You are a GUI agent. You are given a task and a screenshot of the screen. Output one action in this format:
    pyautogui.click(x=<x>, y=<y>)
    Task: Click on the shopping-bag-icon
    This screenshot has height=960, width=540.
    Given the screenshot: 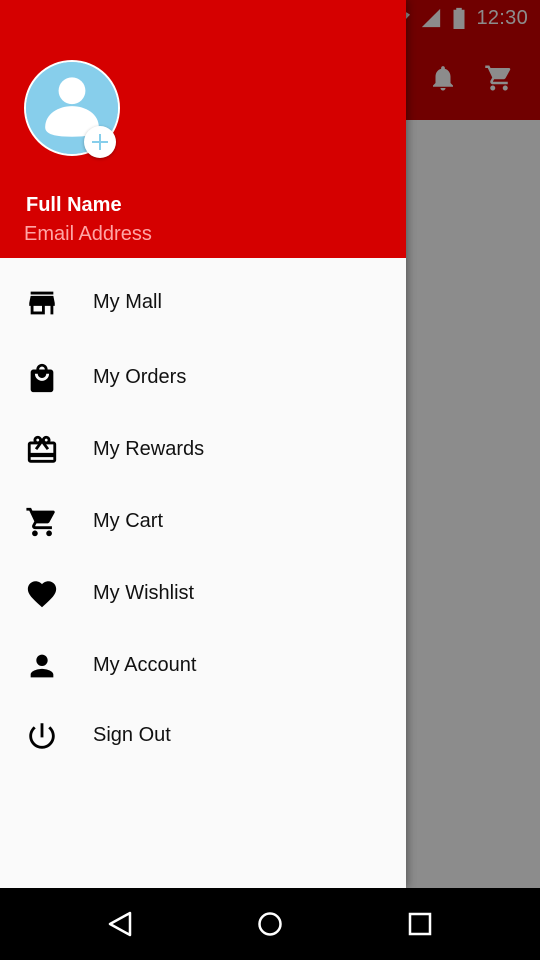 What is the action you would take?
    pyautogui.click(x=42, y=378)
    